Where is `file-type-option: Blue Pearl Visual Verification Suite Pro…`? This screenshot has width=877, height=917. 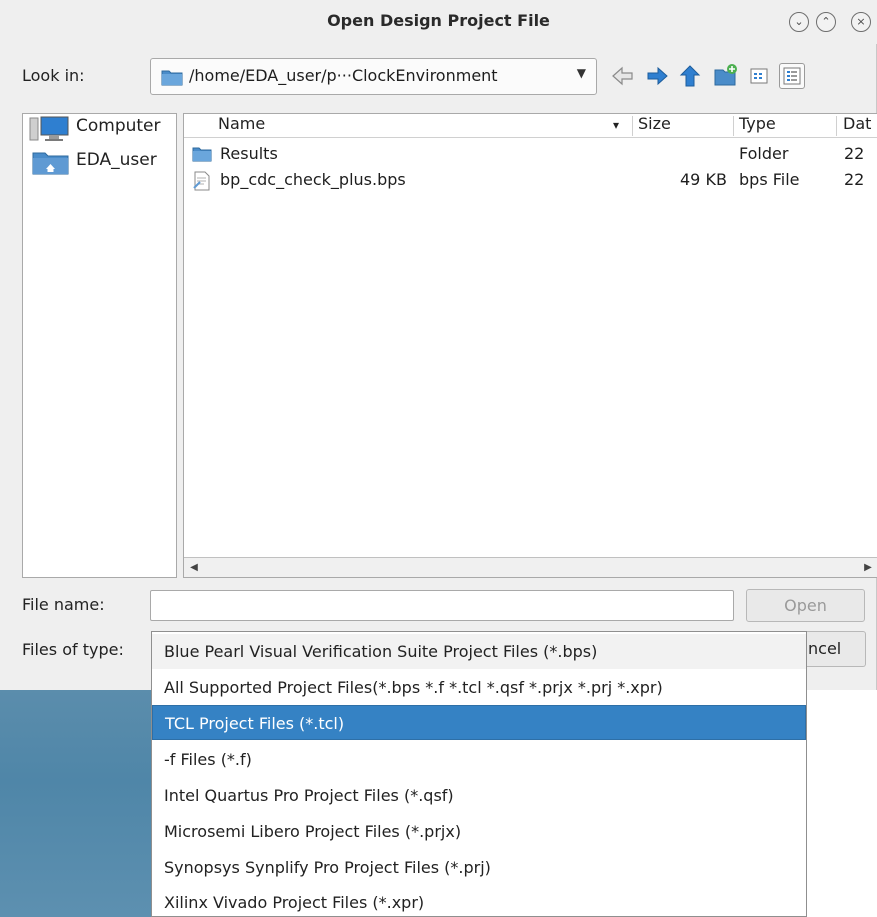 file-type-option: Blue Pearl Visual Verification Suite Pro… is located at coordinates (479, 651).